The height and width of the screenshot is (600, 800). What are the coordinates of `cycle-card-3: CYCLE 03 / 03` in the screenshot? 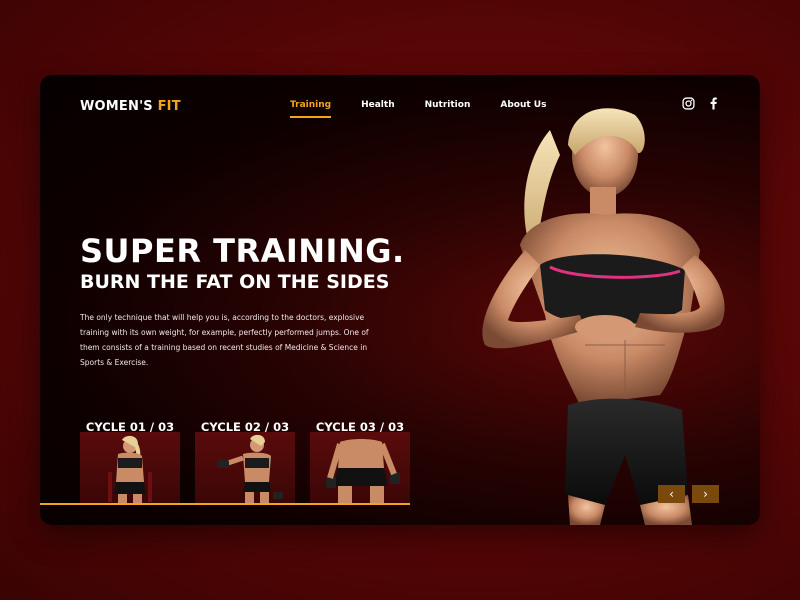 It's located at (360, 462).